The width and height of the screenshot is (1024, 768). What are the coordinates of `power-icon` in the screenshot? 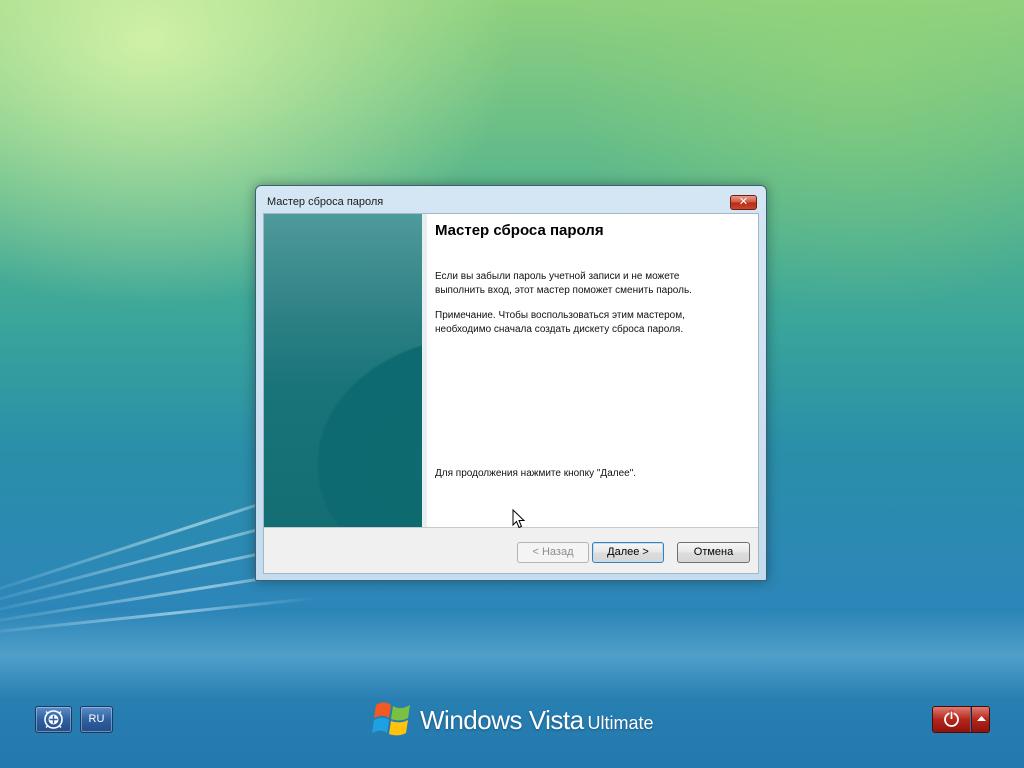 It's located at (951, 718).